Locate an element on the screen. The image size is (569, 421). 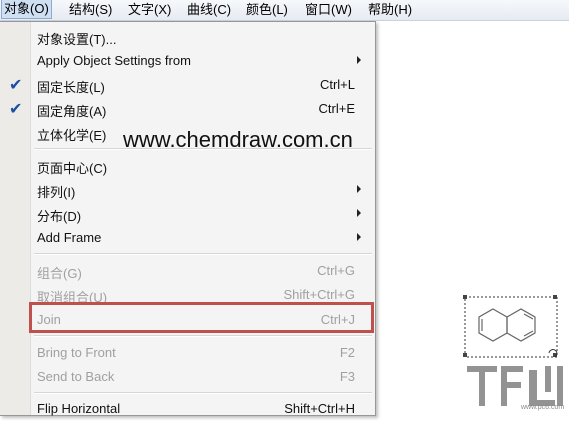
menu-help: 帮助(H) is located at coordinates (390, 10).